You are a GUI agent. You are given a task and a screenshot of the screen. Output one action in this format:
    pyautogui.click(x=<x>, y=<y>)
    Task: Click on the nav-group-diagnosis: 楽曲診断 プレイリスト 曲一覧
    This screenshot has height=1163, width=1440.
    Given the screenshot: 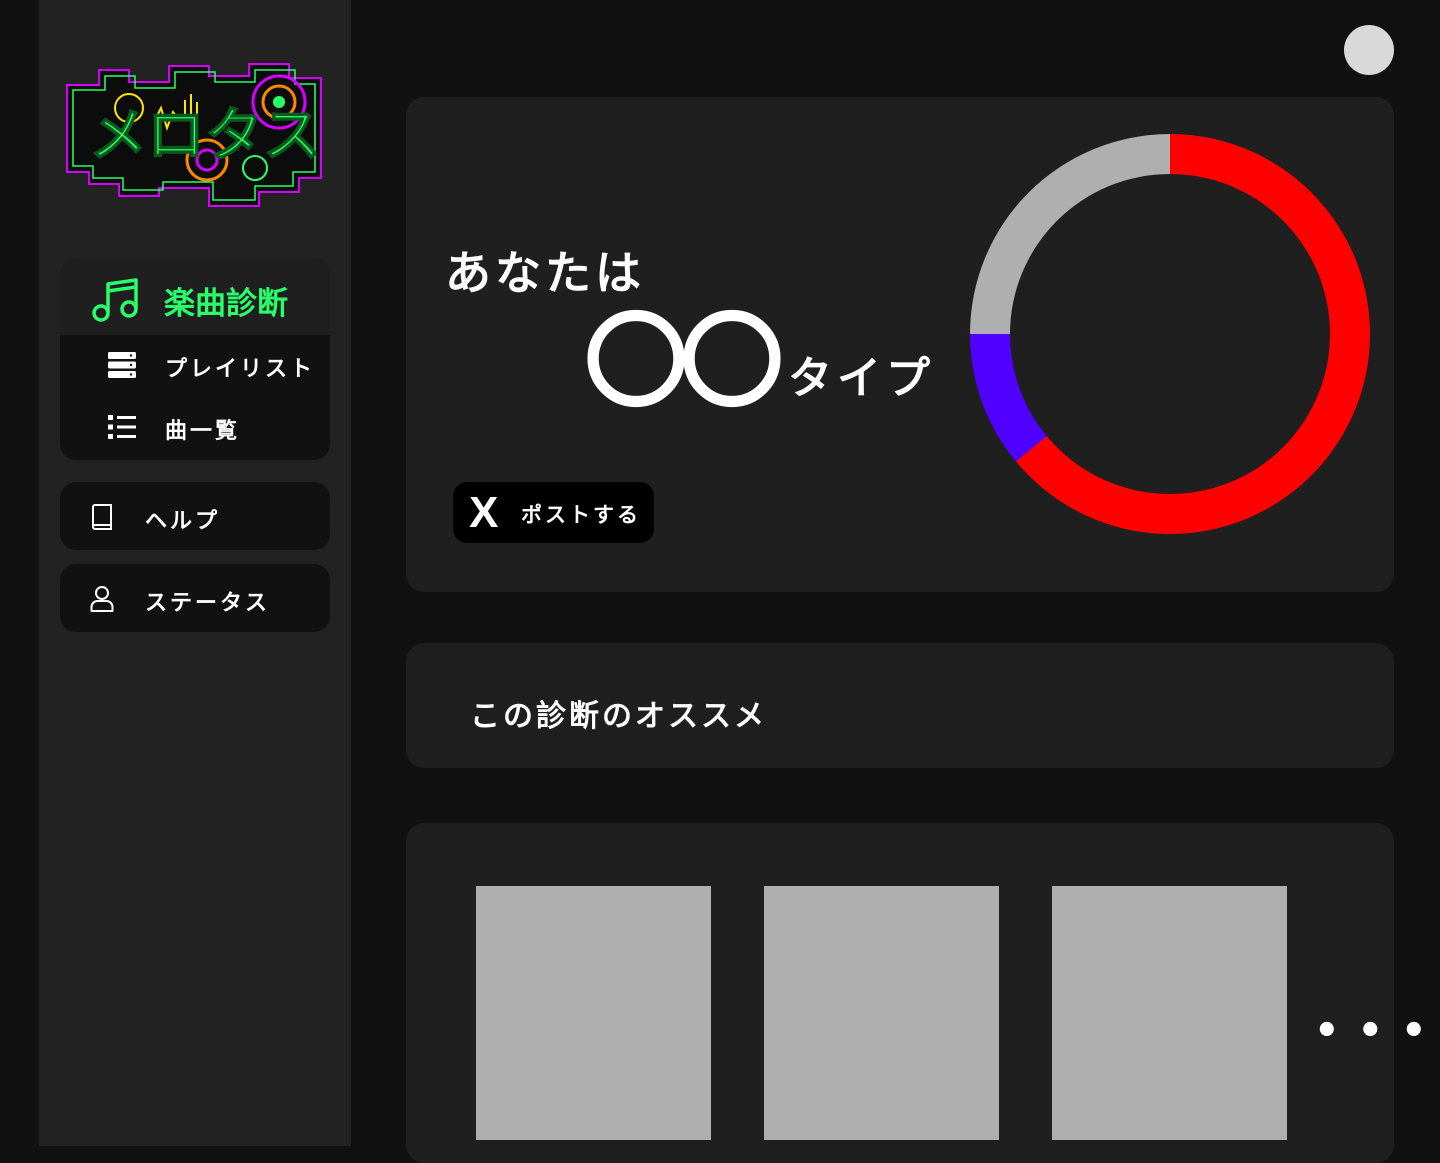 What is the action you would take?
    pyautogui.click(x=195, y=359)
    